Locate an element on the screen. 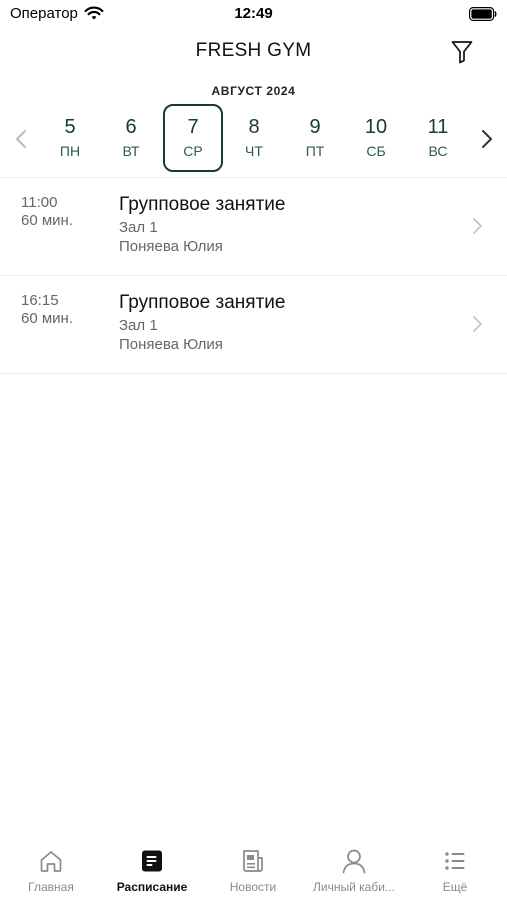 The image size is (507, 900). tab-schedule: Расписание is located at coordinates (152, 872).